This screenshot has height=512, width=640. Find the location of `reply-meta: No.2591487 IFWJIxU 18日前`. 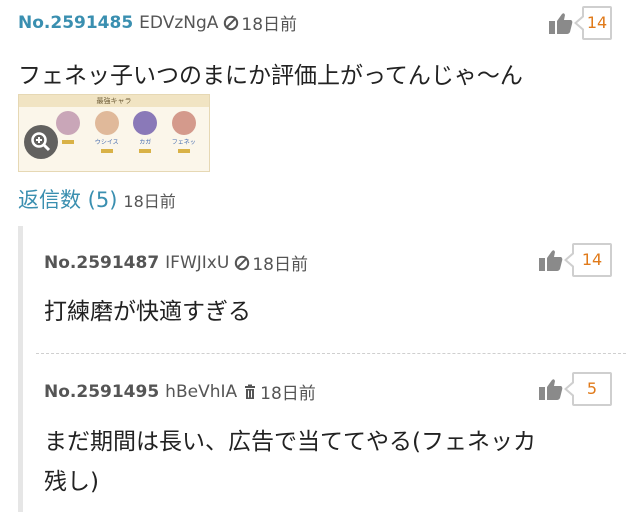

reply-meta: No.2591487 IFWJIxU 18日前 is located at coordinates (176, 263).